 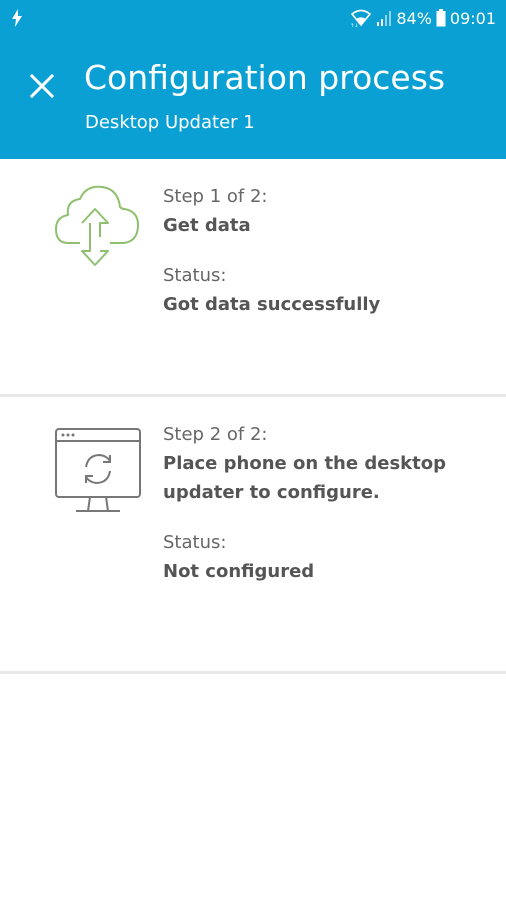 What do you see at coordinates (253, 97) in the screenshot?
I see `app-bar: Configuration process Desktop Updater 1` at bounding box center [253, 97].